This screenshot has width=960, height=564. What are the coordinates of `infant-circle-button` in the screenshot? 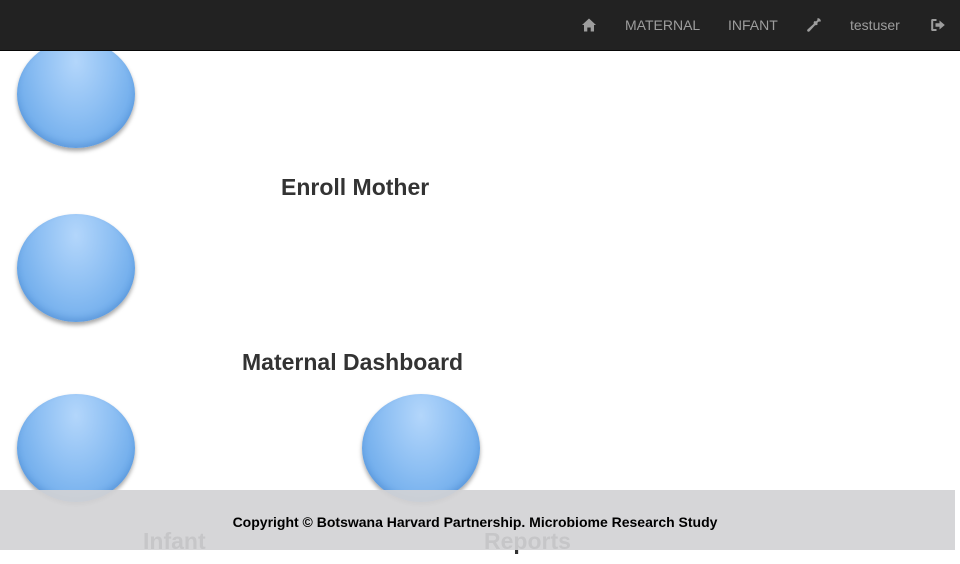 It's located at (76, 448).